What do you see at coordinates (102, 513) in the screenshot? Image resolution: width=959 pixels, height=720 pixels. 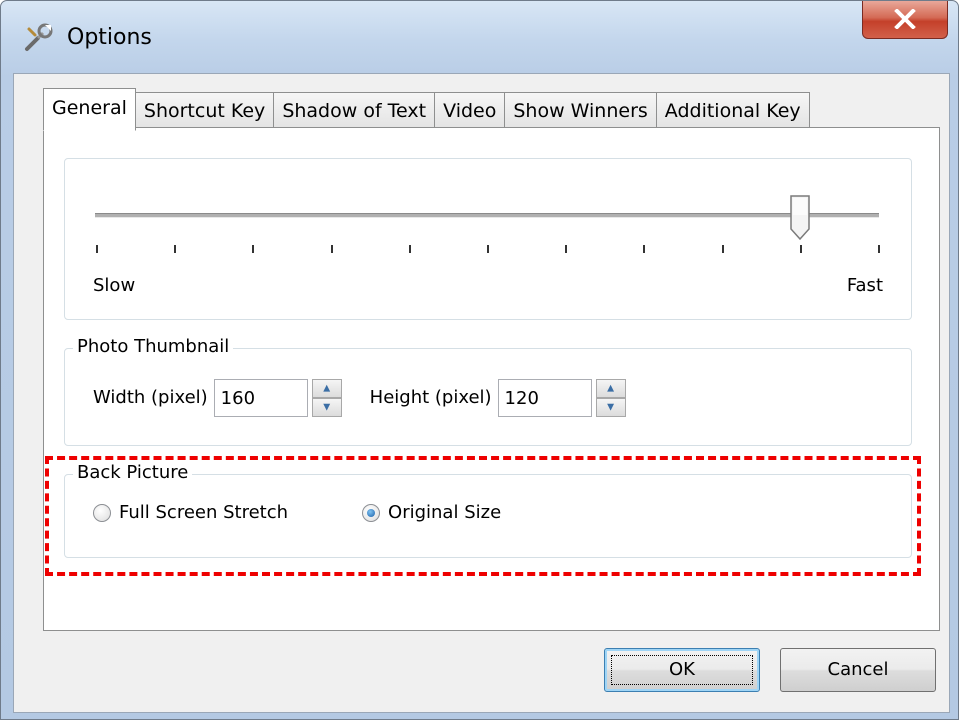 I see `radio-button` at bounding box center [102, 513].